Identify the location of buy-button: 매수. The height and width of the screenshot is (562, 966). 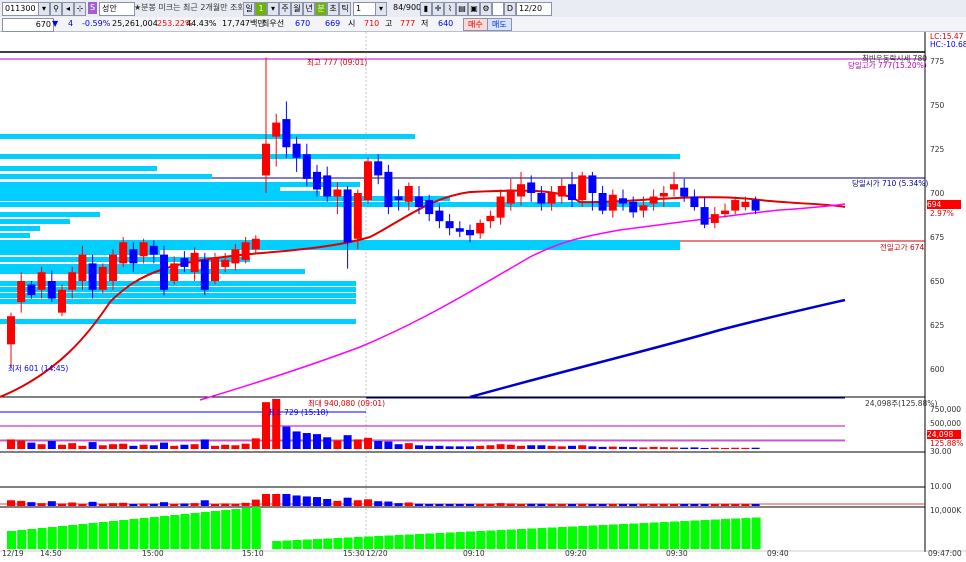
(475, 24).